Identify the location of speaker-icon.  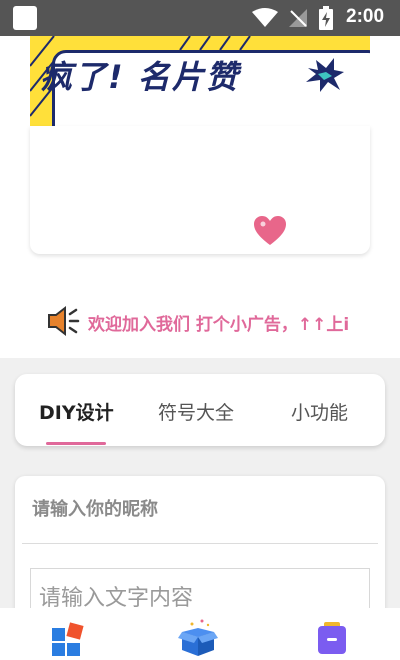
(64, 321).